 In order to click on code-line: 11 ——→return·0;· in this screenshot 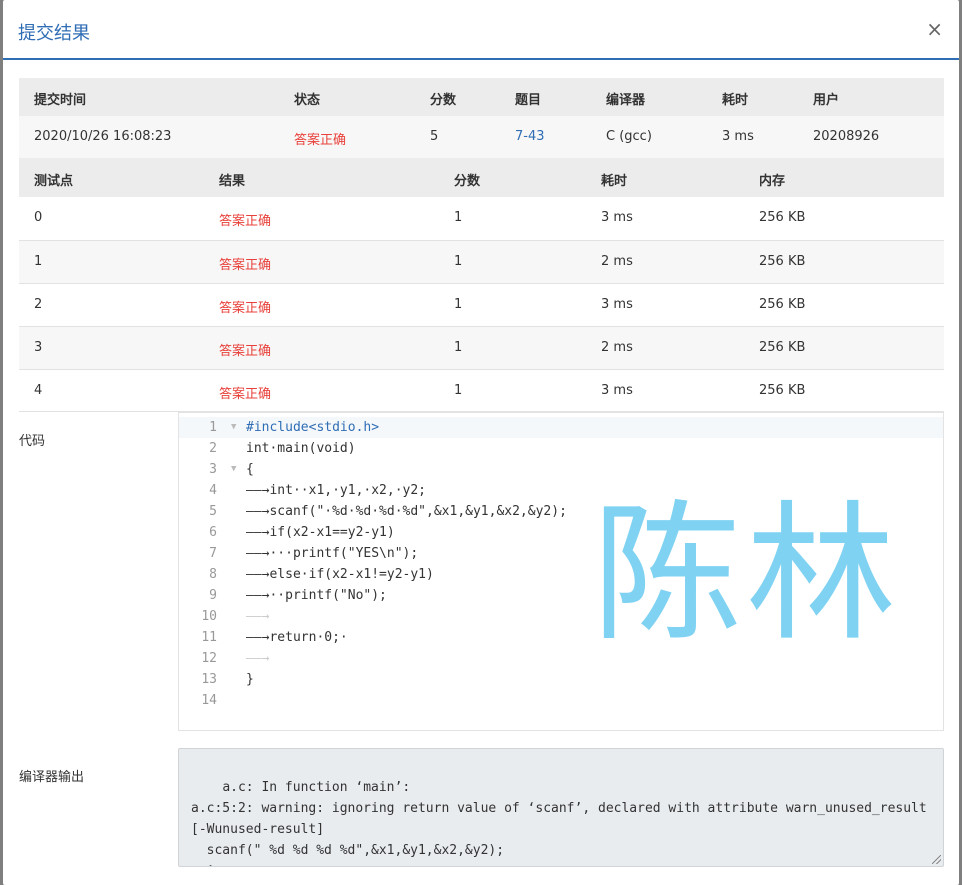, I will do `click(561, 637)`.